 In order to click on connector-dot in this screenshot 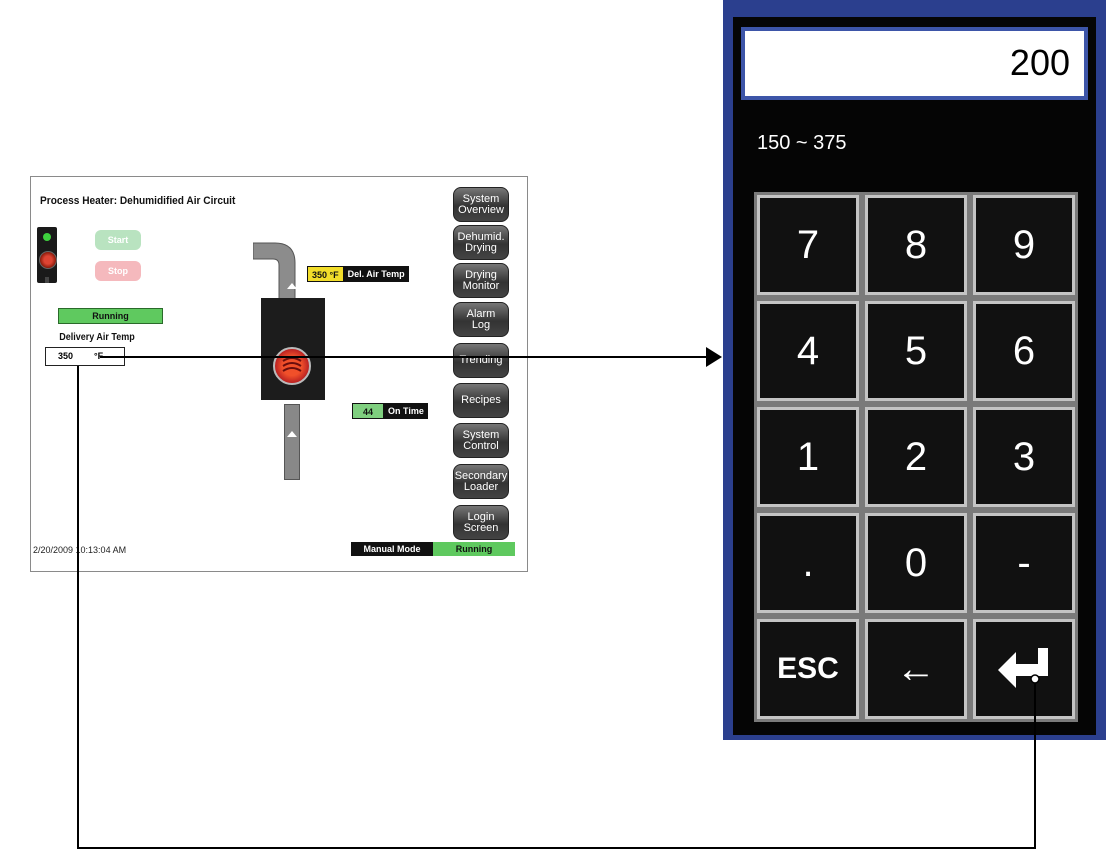, I will do `click(1035, 679)`.